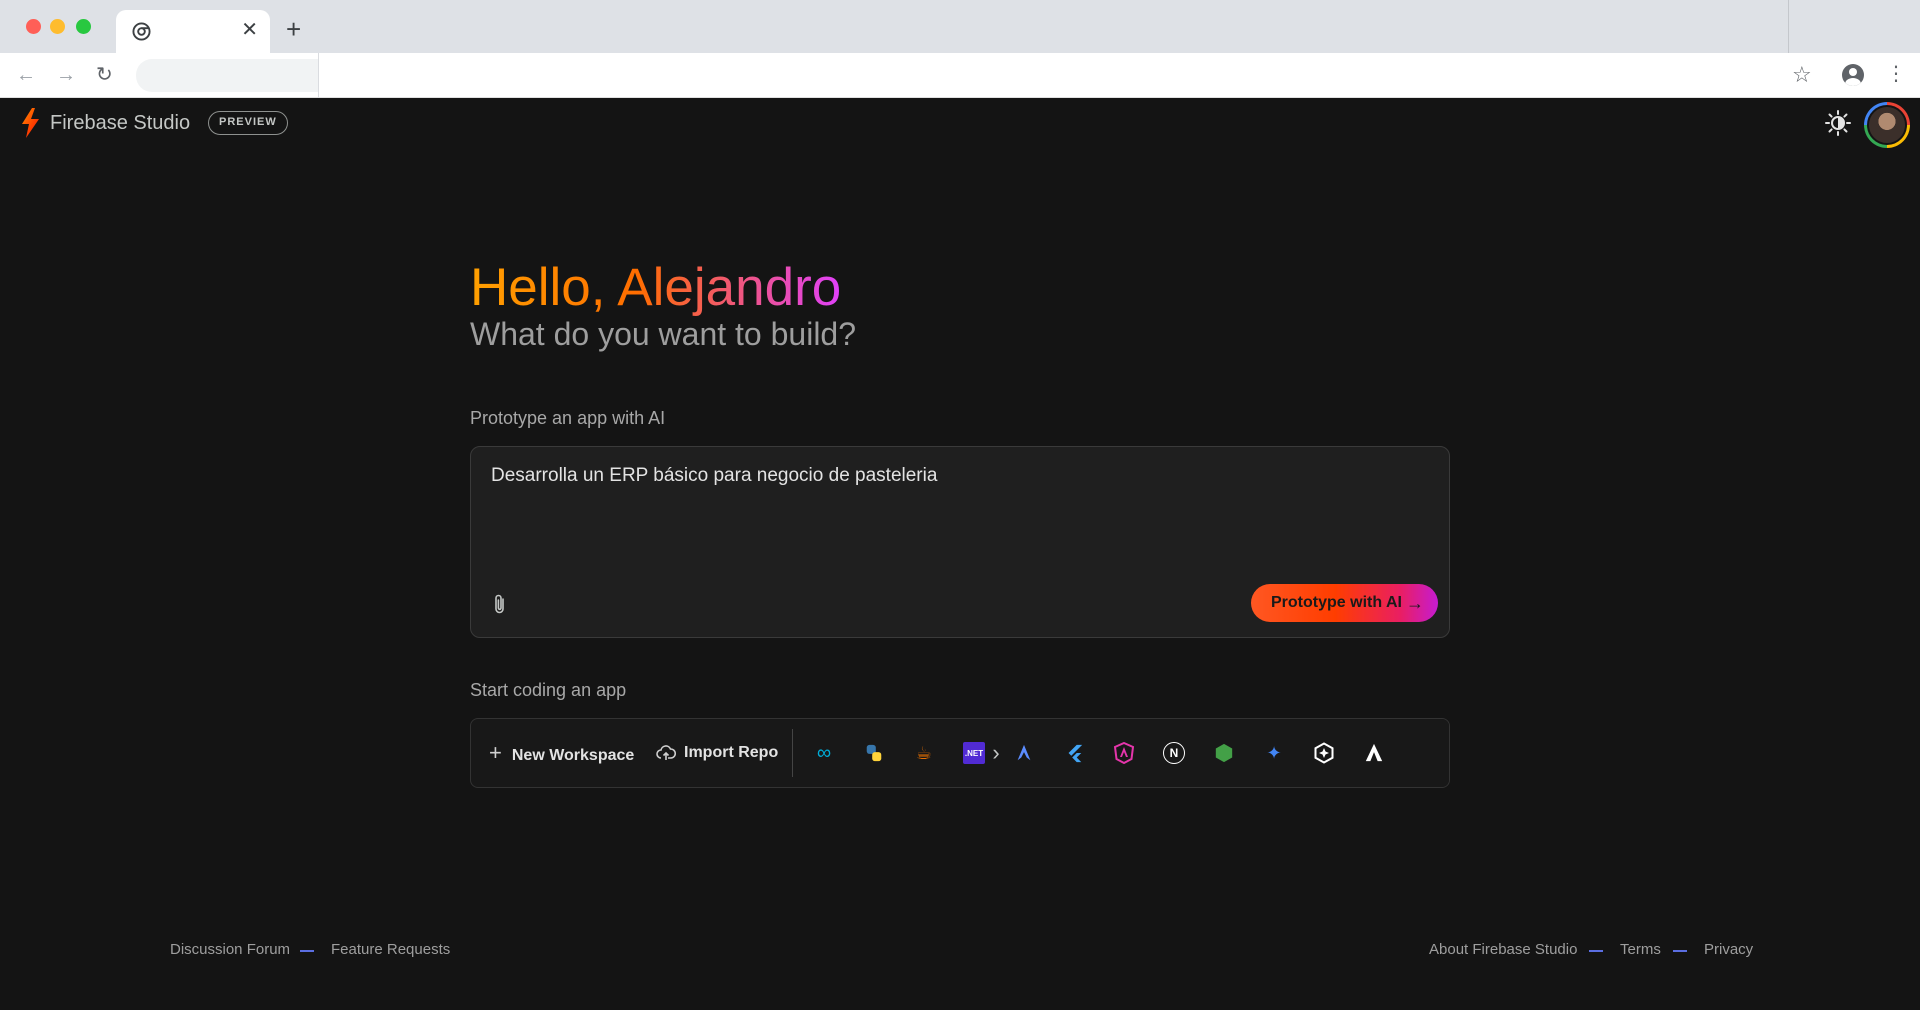  I want to click on python-icon, so click(874, 753).